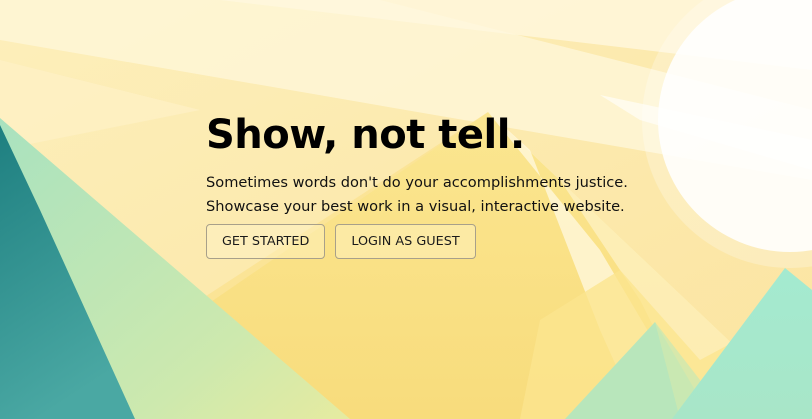 Image resolution: width=812 pixels, height=419 pixels. I want to click on hero-button-group: GET STARTED LOGIN AS GUEST, so click(426, 241).